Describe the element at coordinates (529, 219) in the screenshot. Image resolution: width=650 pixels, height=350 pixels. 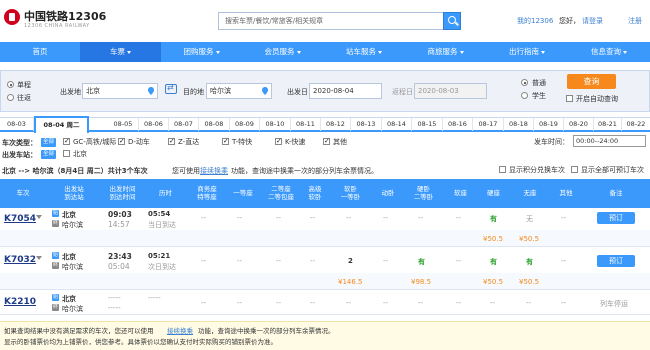
I see `seat-standing: 无` at that location.